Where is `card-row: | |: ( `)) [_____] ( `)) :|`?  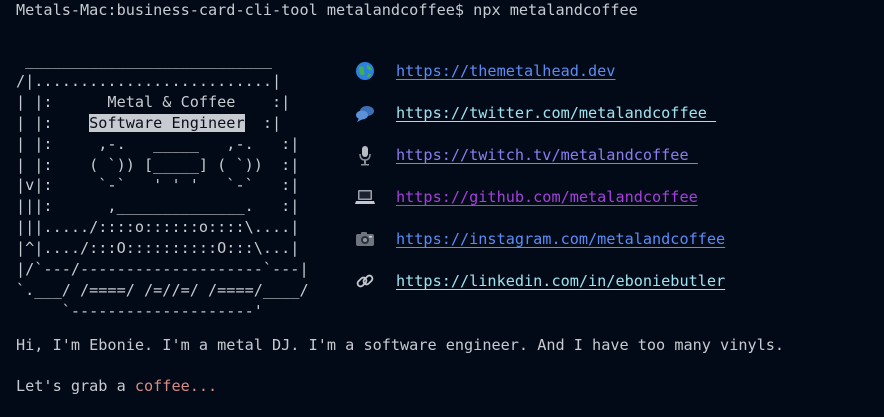 card-row: | |: ( `)) [_____] ( `)) :| is located at coordinates (158, 164).